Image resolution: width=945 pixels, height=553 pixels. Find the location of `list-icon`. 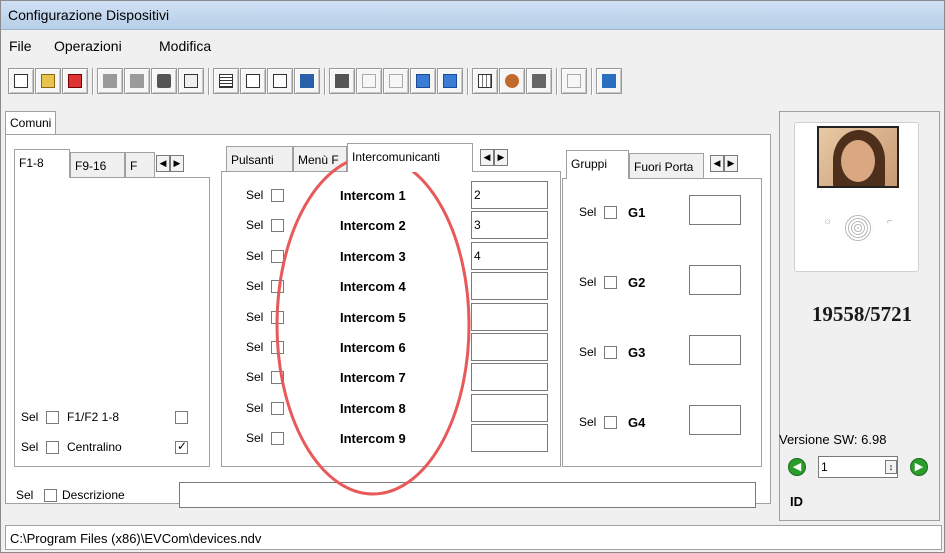

list-icon is located at coordinates (226, 81).